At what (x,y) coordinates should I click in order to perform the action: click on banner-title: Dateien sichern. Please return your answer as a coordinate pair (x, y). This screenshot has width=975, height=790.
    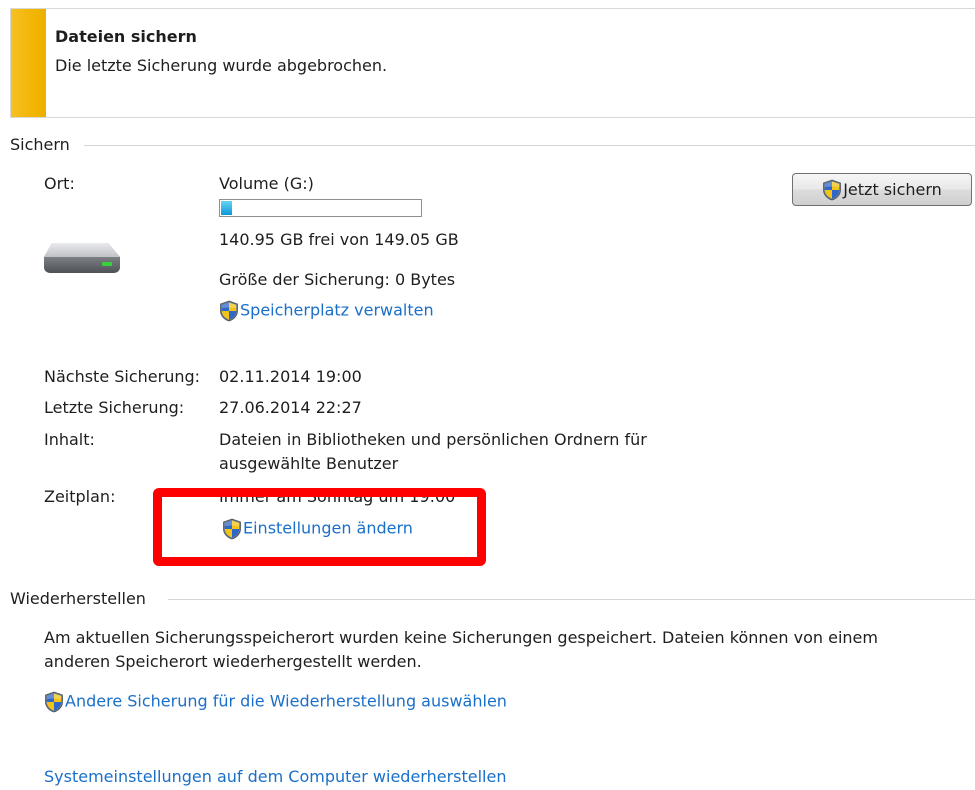
    Looking at the image, I should click on (126, 36).